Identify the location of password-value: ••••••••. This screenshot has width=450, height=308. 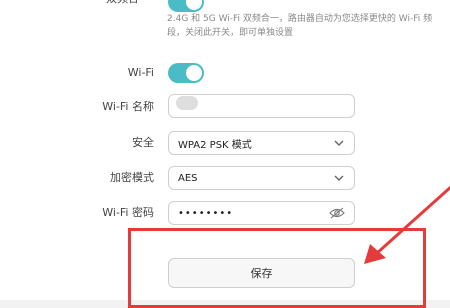
(206, 213).